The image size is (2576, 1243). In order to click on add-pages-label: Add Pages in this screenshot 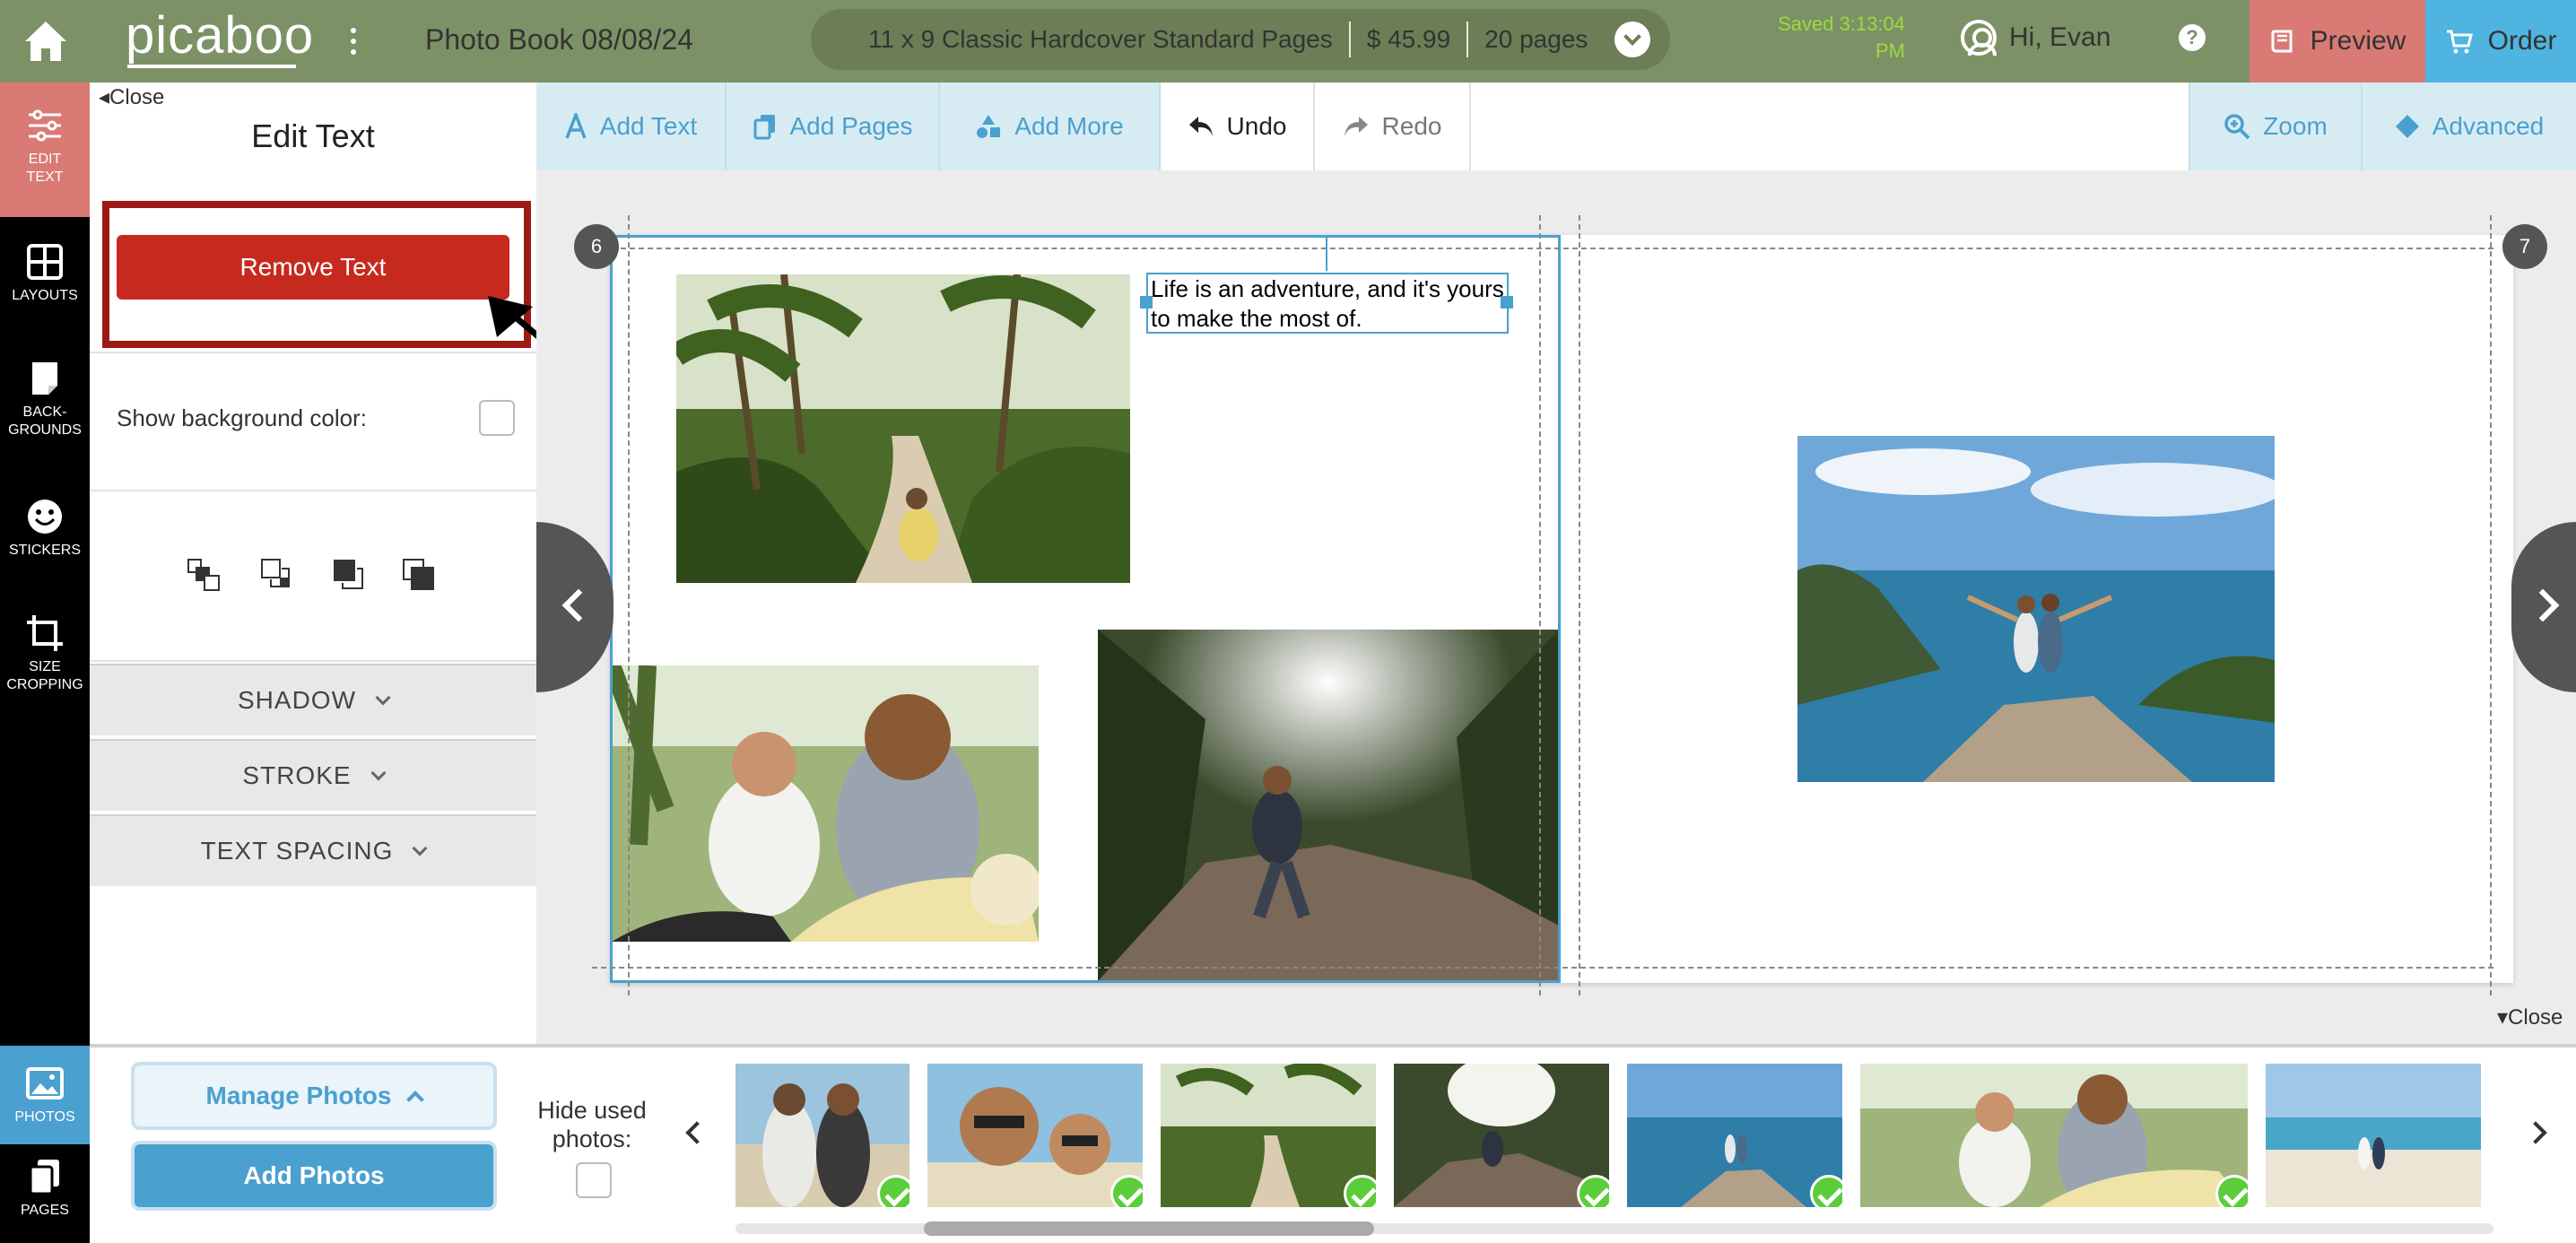, I will do `click(851, 126)`.